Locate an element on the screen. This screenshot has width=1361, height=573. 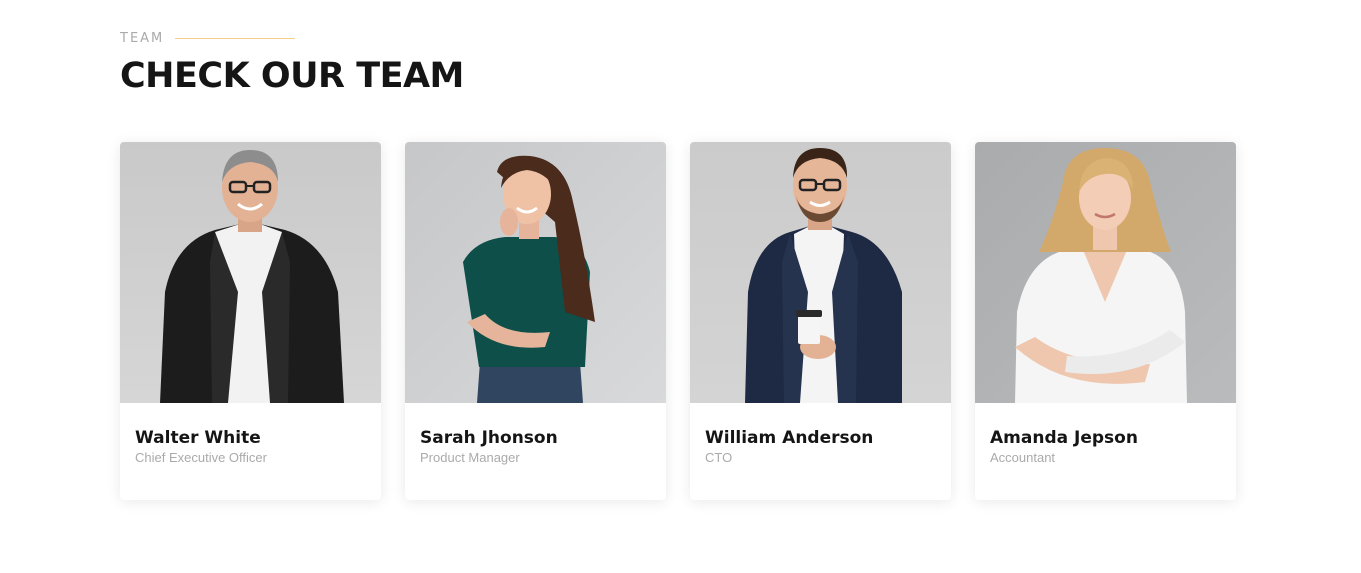
portrait-man-black-blazer-glasses-icon is located at coordinates (250, 272).